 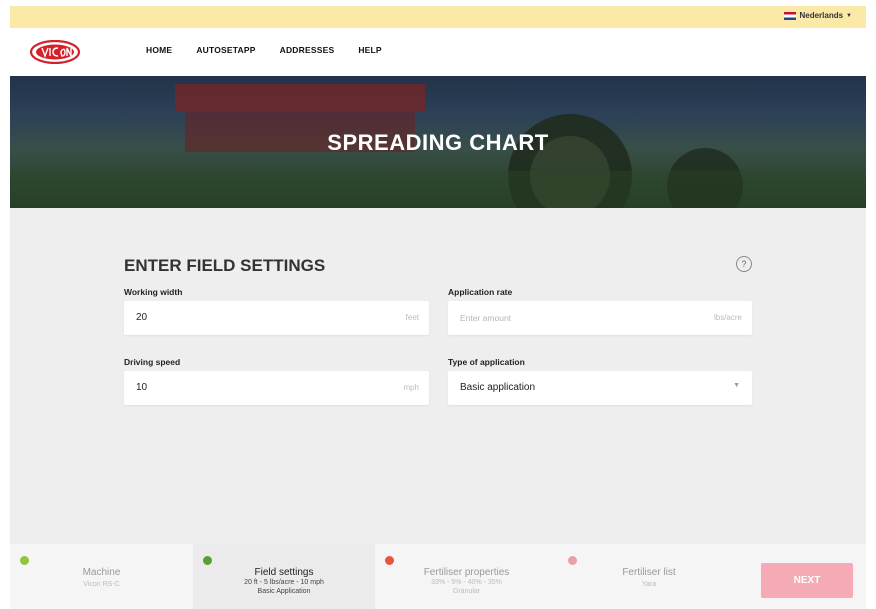 I want to click on language-selector: Nederlands ▼, so click(x=818, y=15).